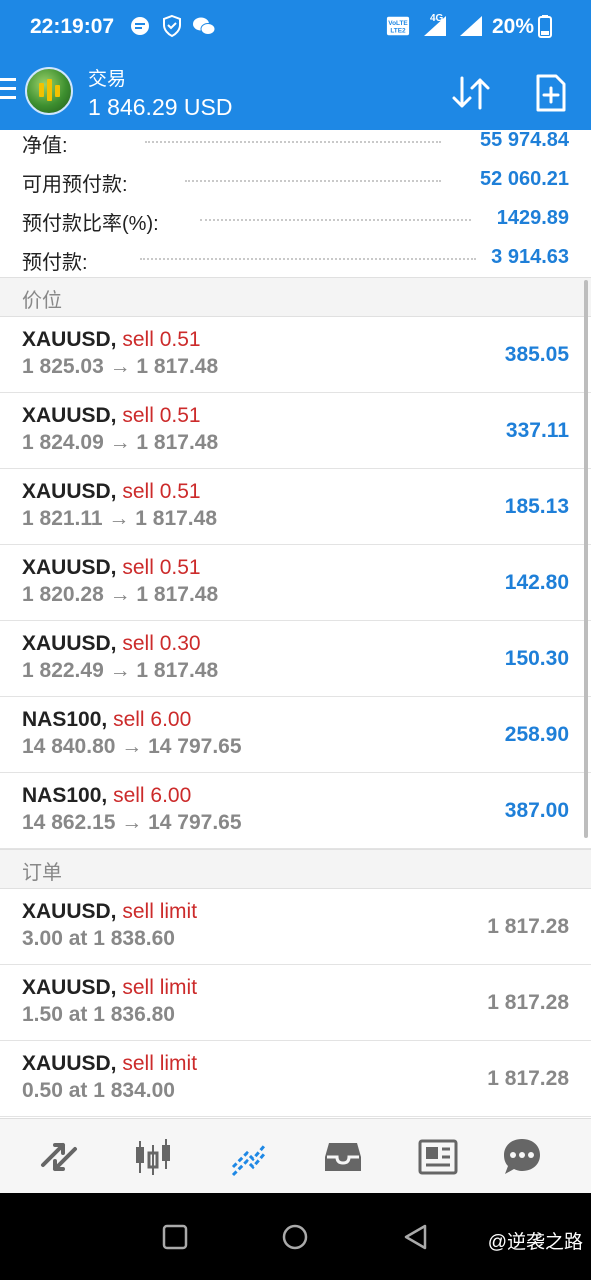  I want to click on watermark: @逆袭之路, so click(535, 1242).